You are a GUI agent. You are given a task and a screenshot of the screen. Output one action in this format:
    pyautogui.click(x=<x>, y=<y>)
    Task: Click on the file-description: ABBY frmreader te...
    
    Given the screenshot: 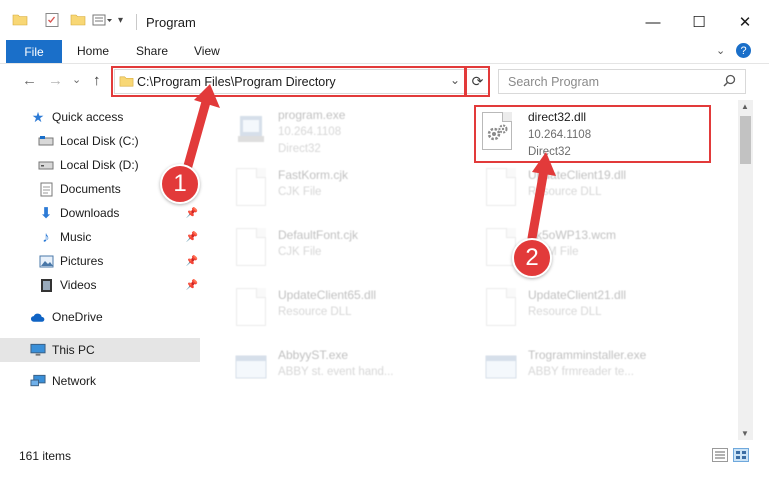 What is the action you would take?
    pyautogui.click(x=581, y=372)
    